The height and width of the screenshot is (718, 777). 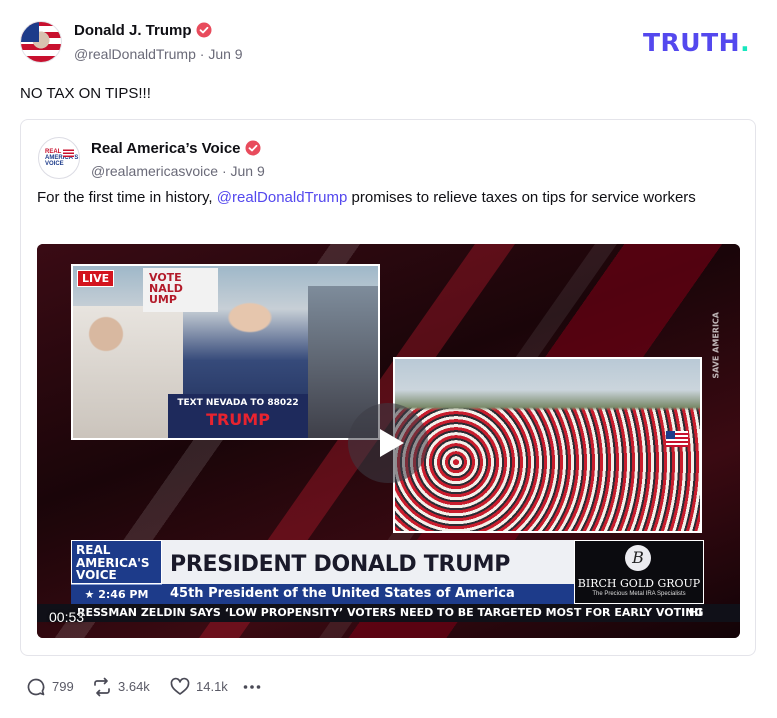 I want to click on video-duration: 00:53, so click(x=67, y=617).